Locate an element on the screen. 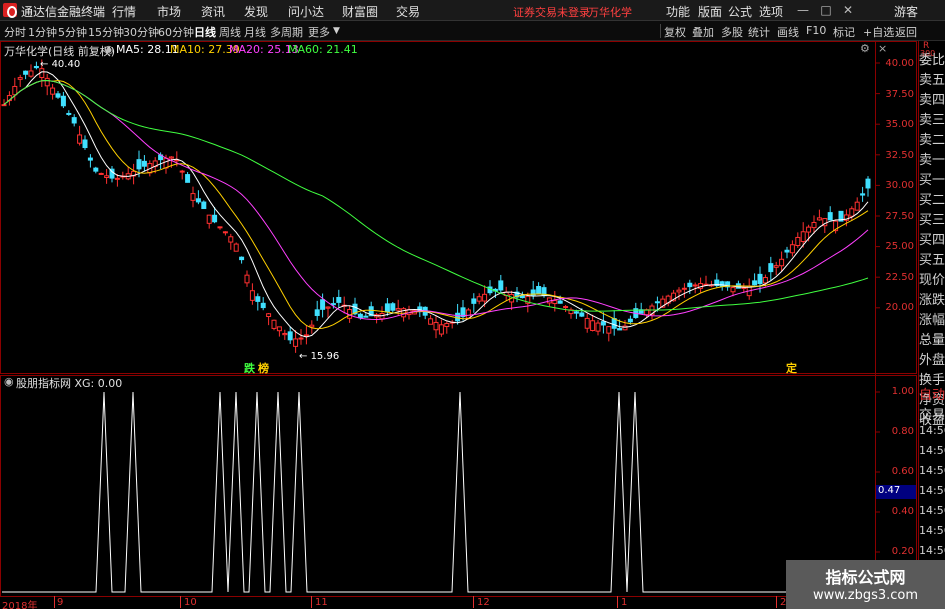 This screenshot has height=609, width=945. add-watchlist-button: +自选 is located at coordinates (878, 32).